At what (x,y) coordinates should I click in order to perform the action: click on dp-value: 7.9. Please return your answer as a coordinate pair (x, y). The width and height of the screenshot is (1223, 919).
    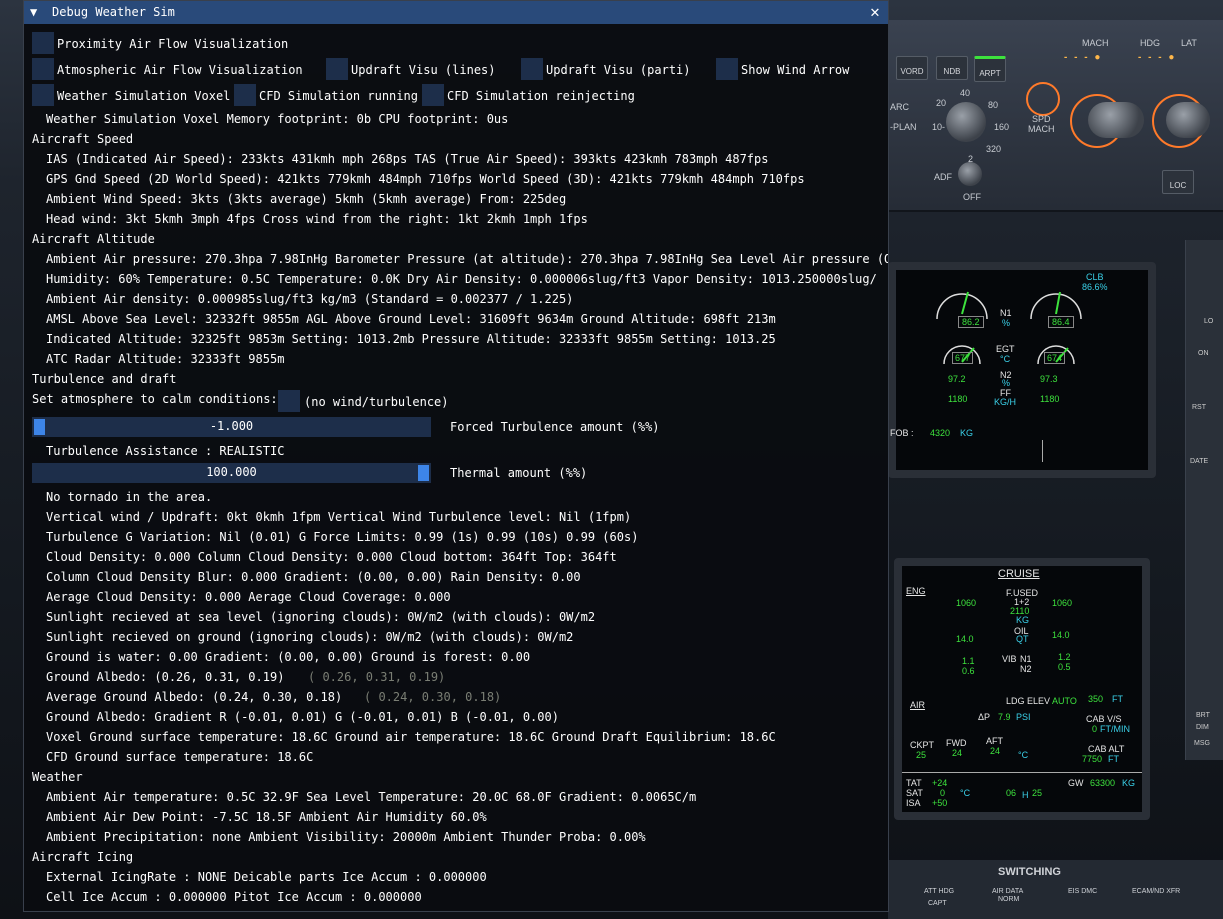
    Looking at the image, I should click on (1004, 717).